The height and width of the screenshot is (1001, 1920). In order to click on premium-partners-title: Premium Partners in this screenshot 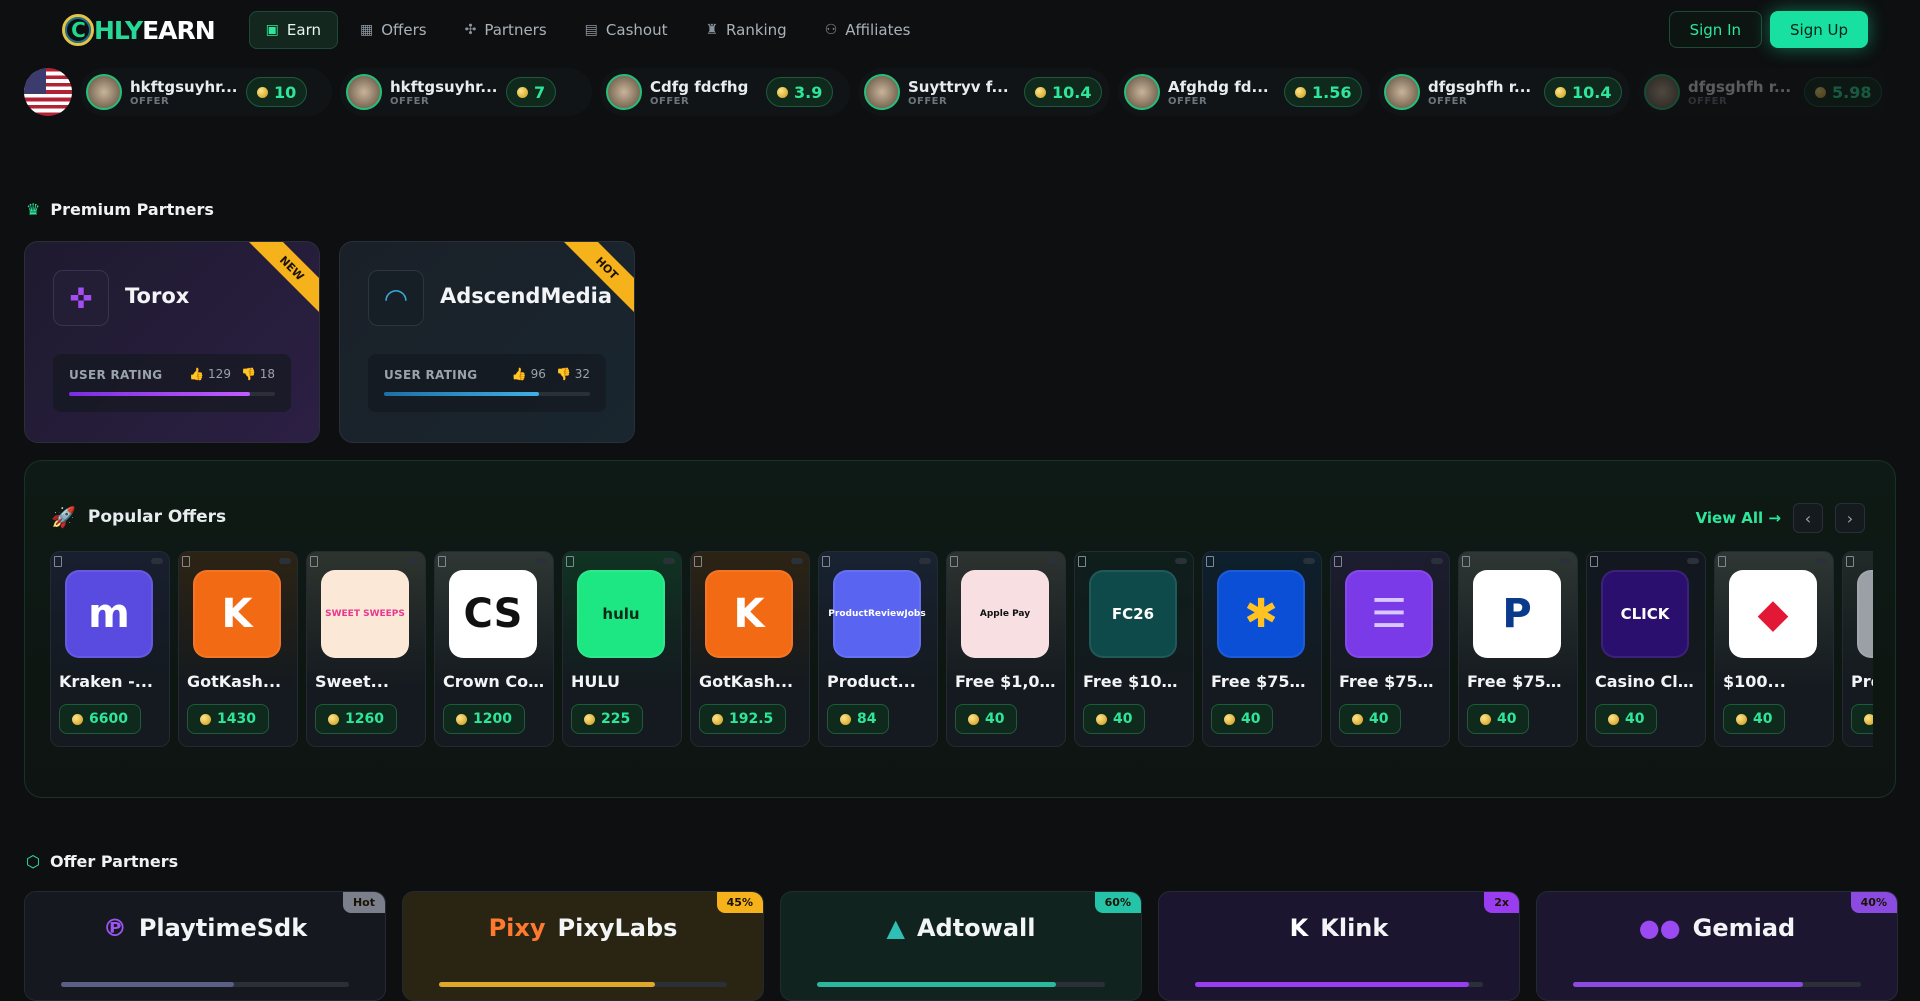, I will do `click(132, 209)`.